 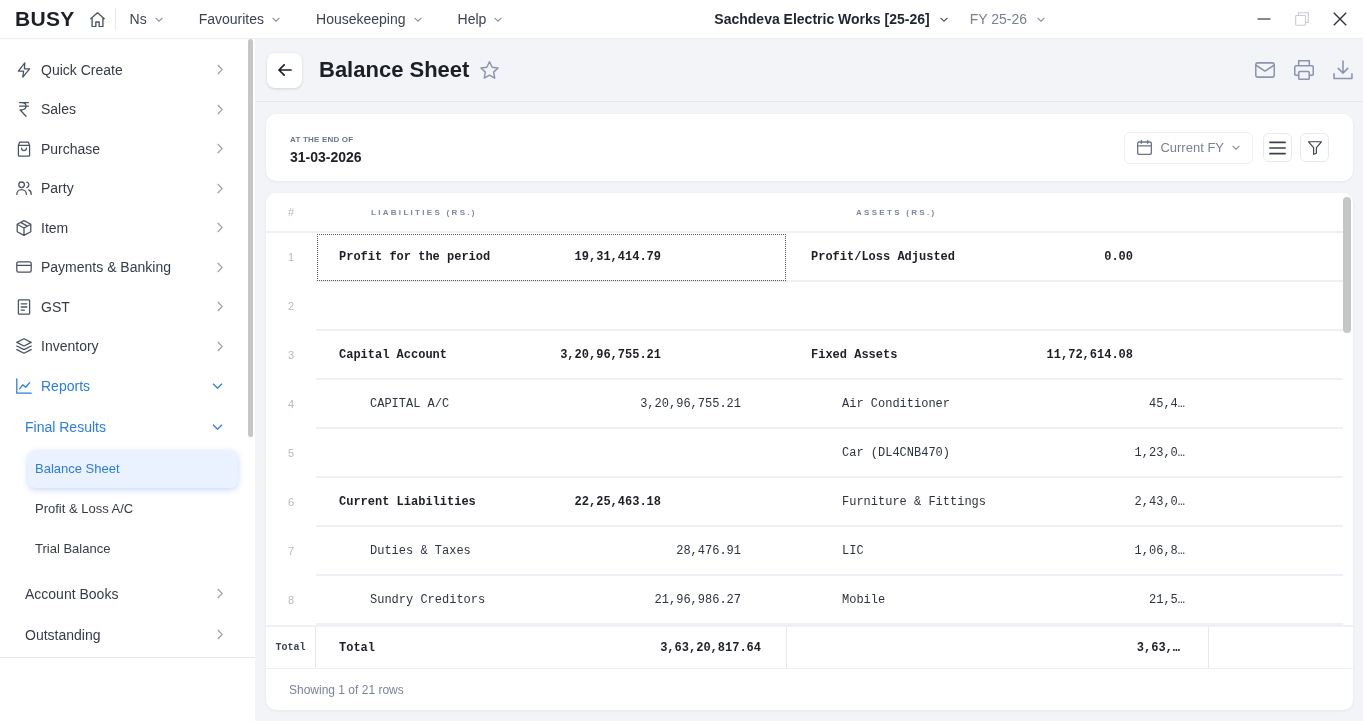 I want to click on account-name: Air Conditioner, so click(x=896, y=403).